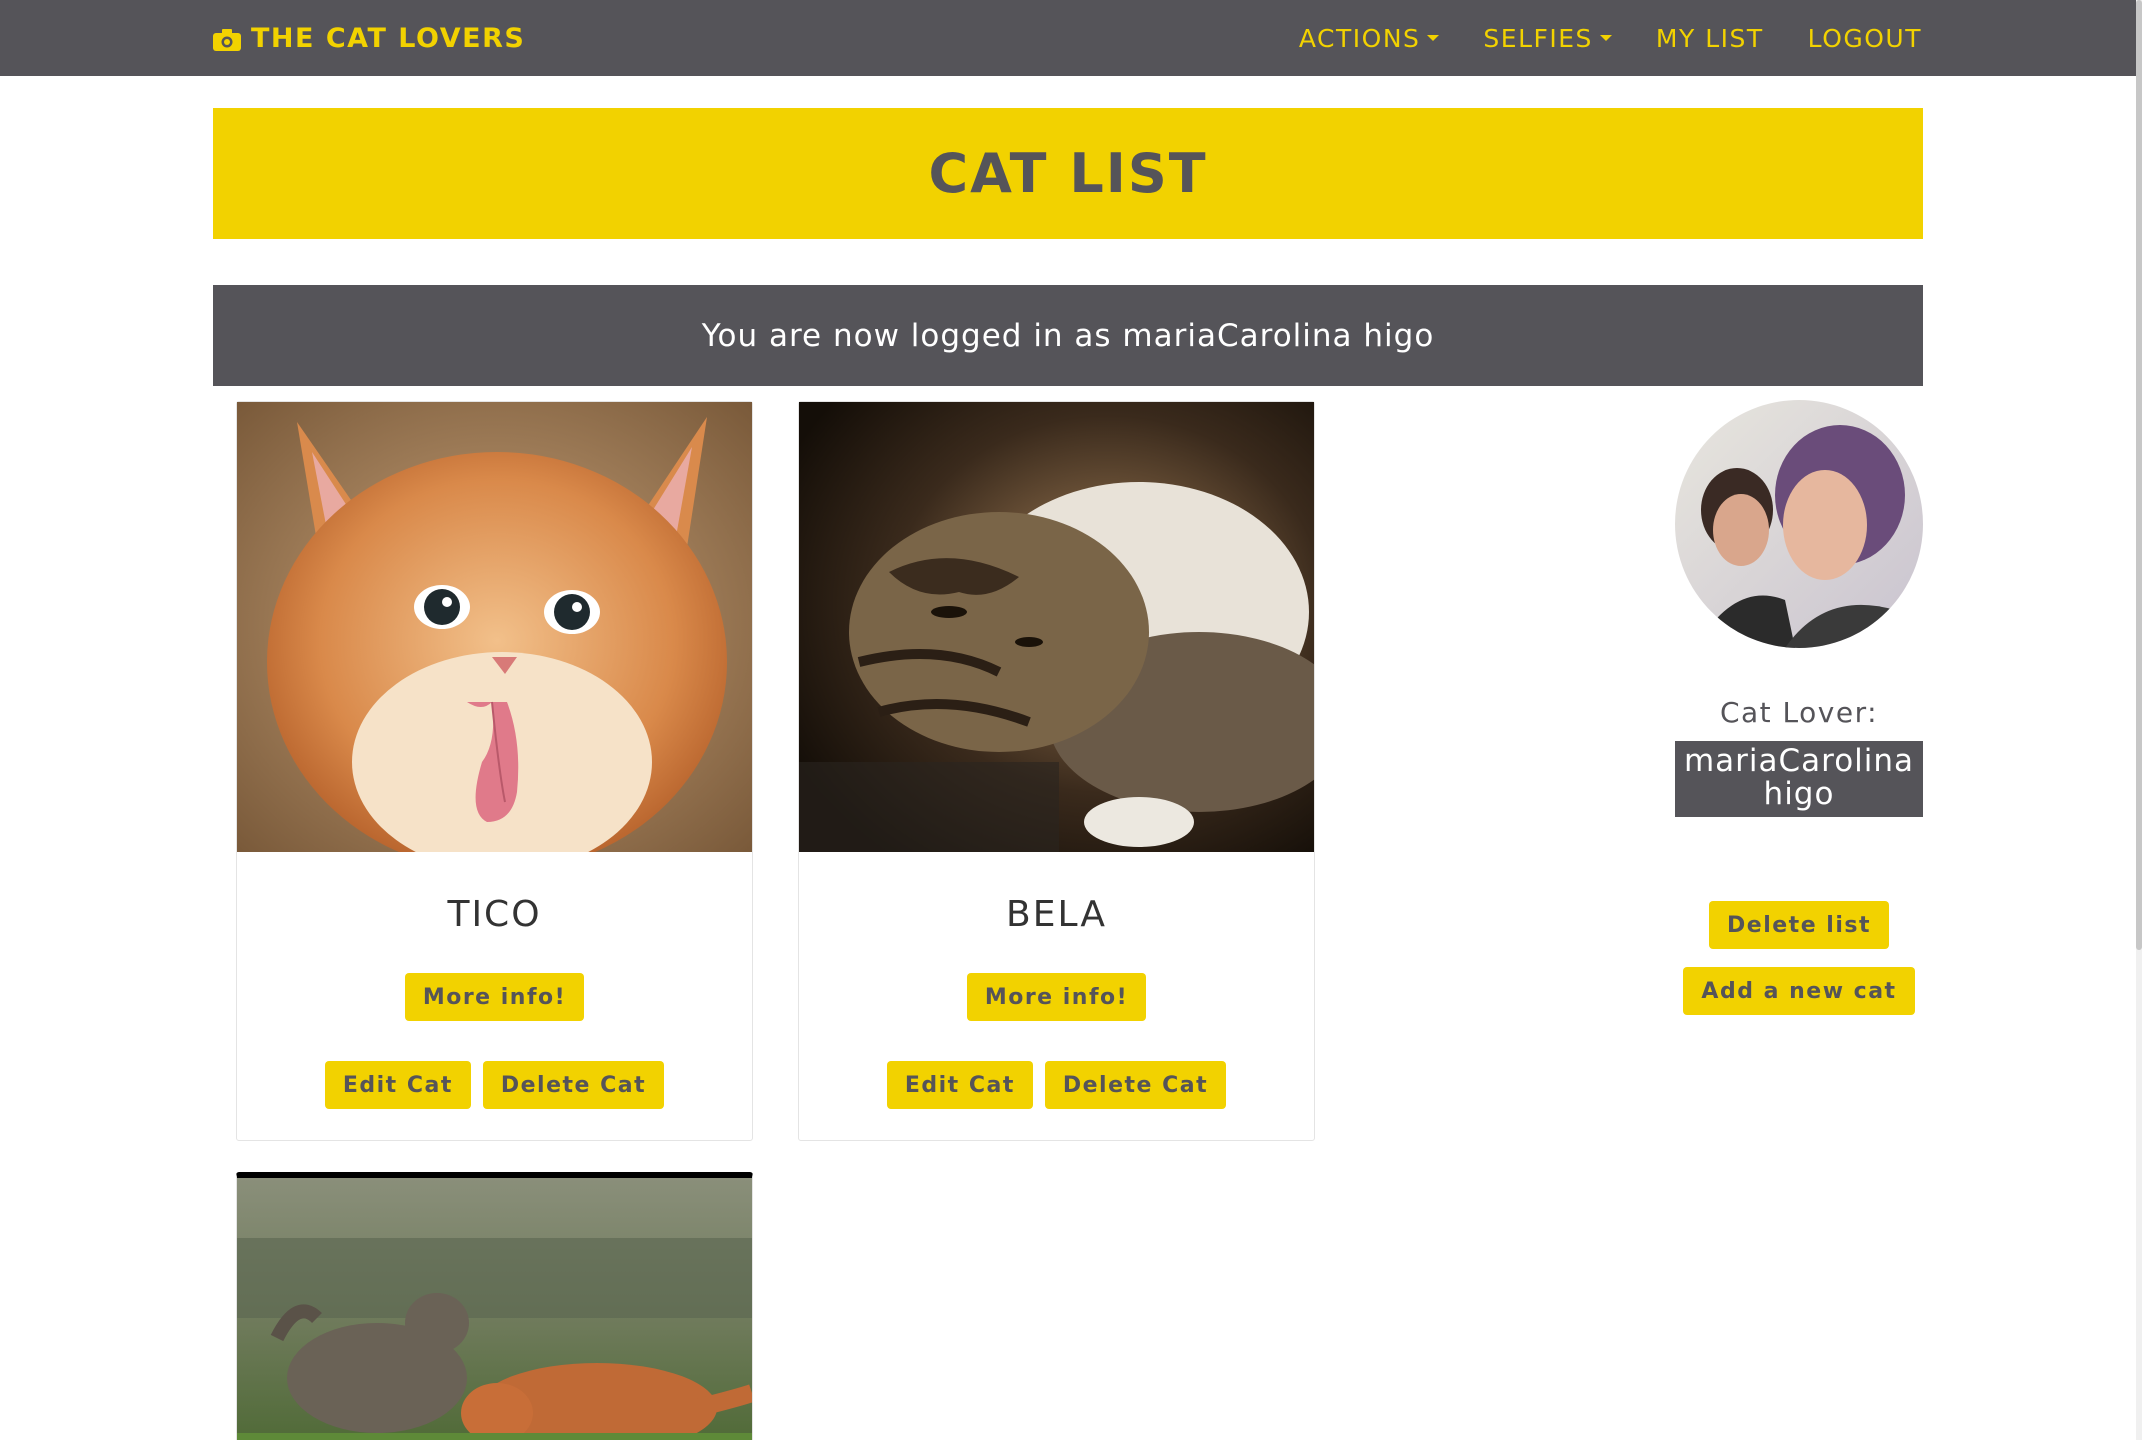  Describe the element at coordinates (1799, 524) in the screenshot. I see `profile-avatar` at that location.